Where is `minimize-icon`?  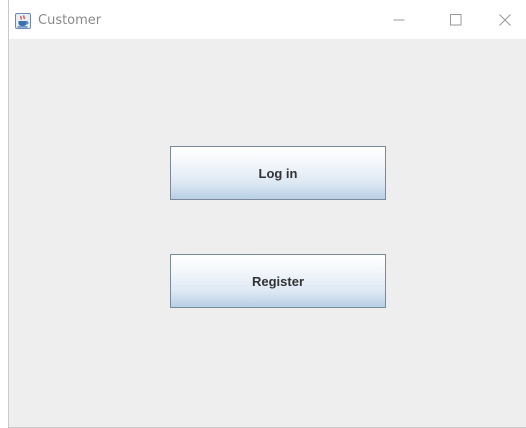 minimize-icon is located at coordinates (399, 20).